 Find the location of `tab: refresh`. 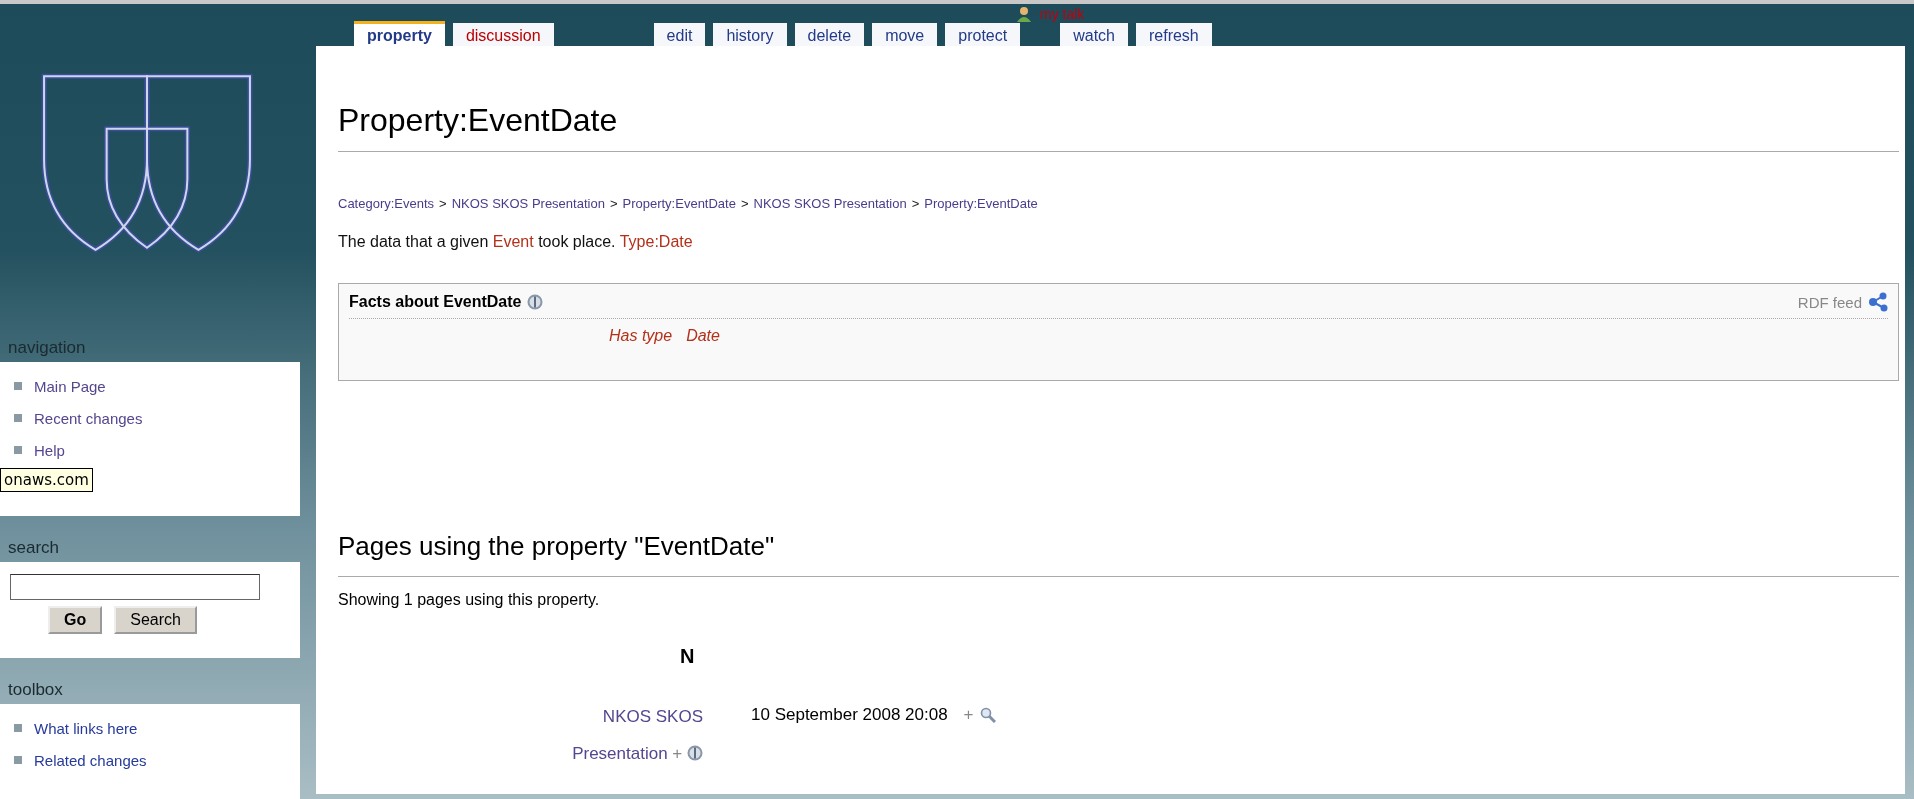

tab: refresh is located at coordinates (1173, 34).